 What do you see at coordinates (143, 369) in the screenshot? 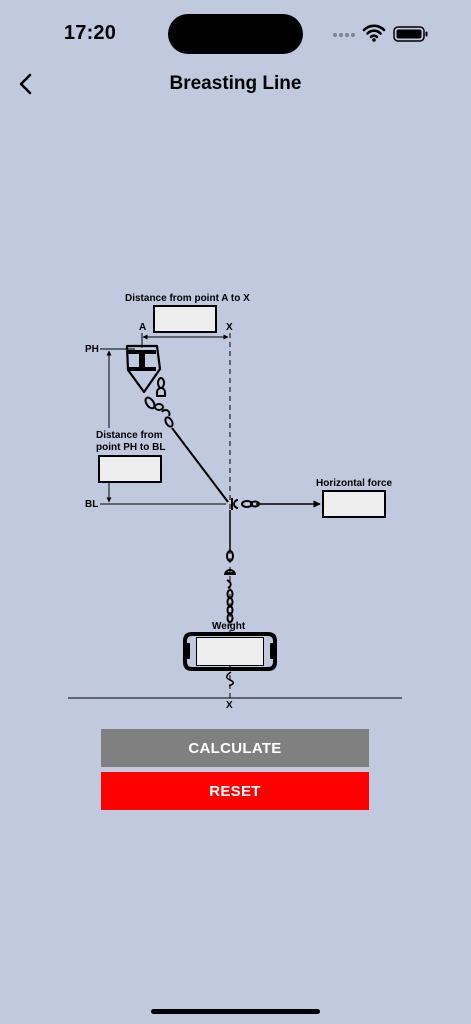
I see `padeye-icon` at bounding box center [143, 369].